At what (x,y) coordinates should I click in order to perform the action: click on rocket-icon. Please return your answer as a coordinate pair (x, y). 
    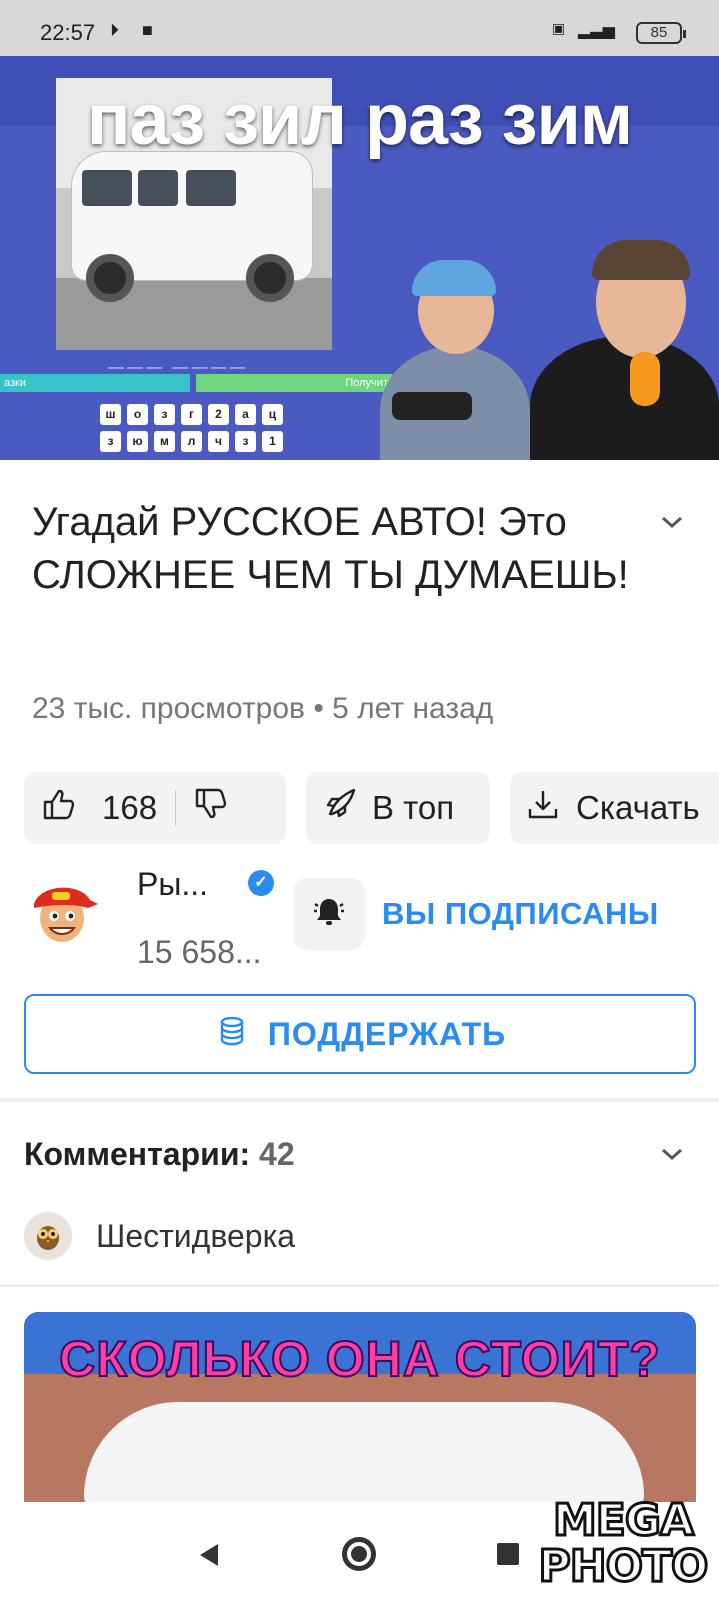
    Looking at the image, I should click on (340, 808).